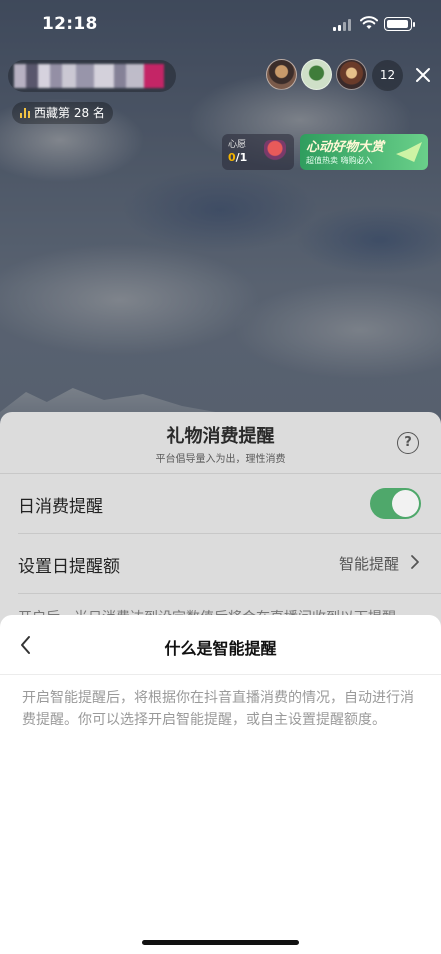  Describe the element at coordinates (70, 24) in the screenshot. I see `status-time: 12:18` at that location.